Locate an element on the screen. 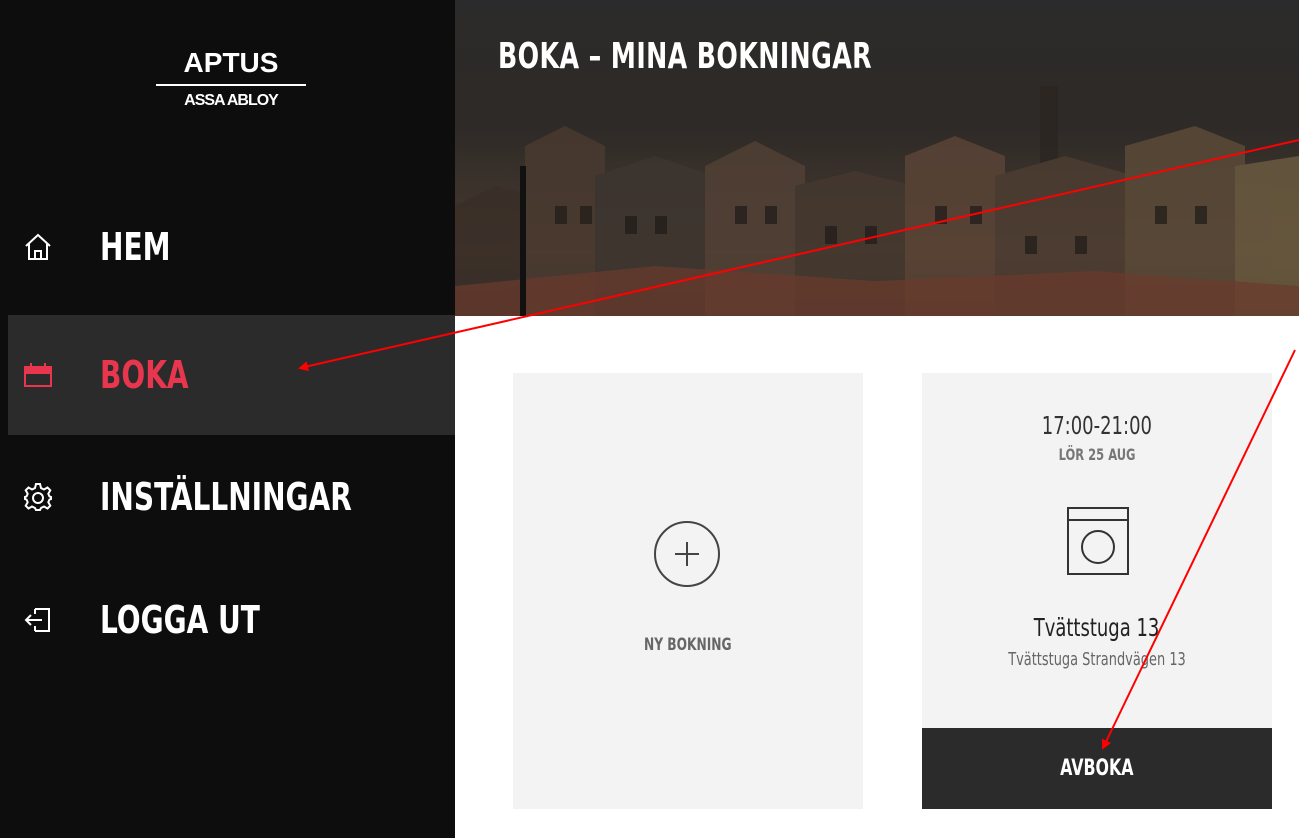 This screenshot has height=838, width=1299. nav-item-logga-ut: LOGGA UT is located at coordinates (231, 620).